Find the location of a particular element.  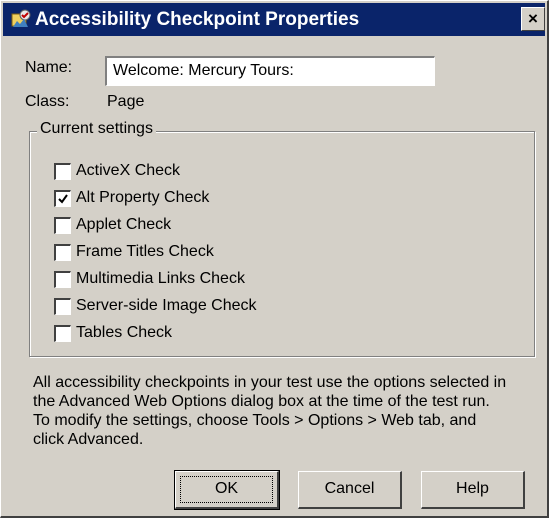

frame-titles-check-row: Frame Titles Check is located at coordinates (134, 252).